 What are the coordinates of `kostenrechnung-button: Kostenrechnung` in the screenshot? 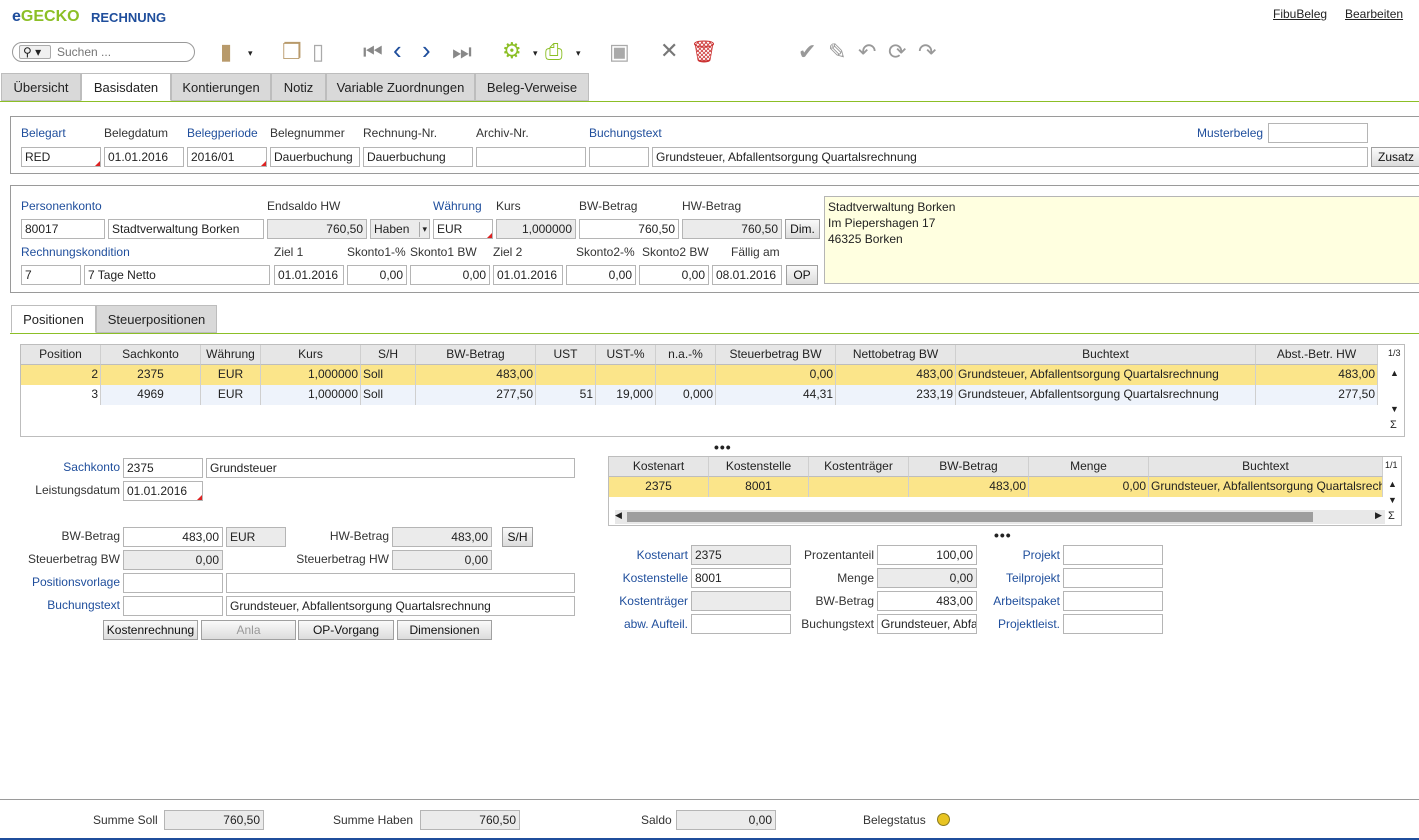 It's located at (150, 630).